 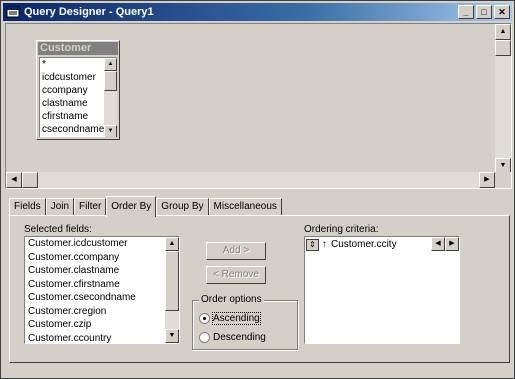 What do you see at coordinates (245, 207) in the screenshot?
I see `tab-miscellaneous: Miscellaneous` at bounding box center [245, 207].